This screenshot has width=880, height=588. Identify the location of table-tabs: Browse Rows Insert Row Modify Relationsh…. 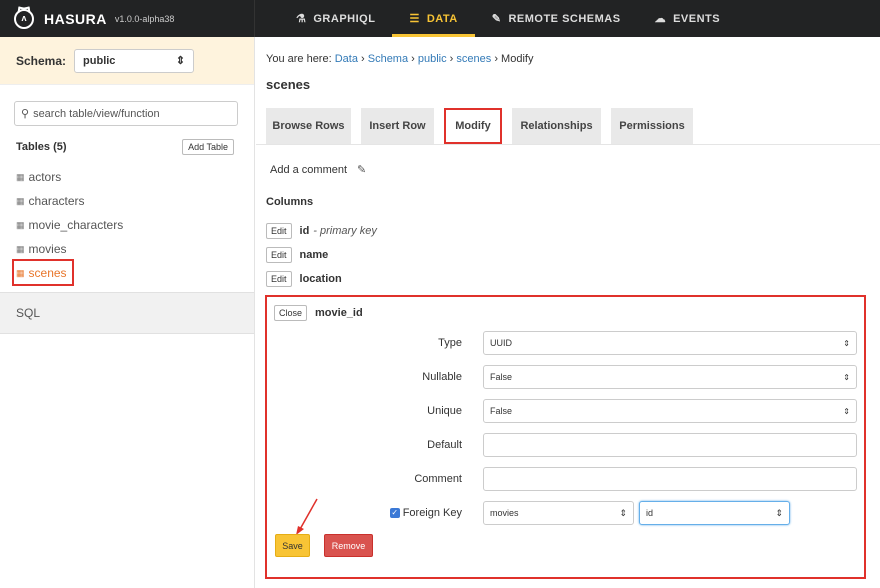
(484, 126).